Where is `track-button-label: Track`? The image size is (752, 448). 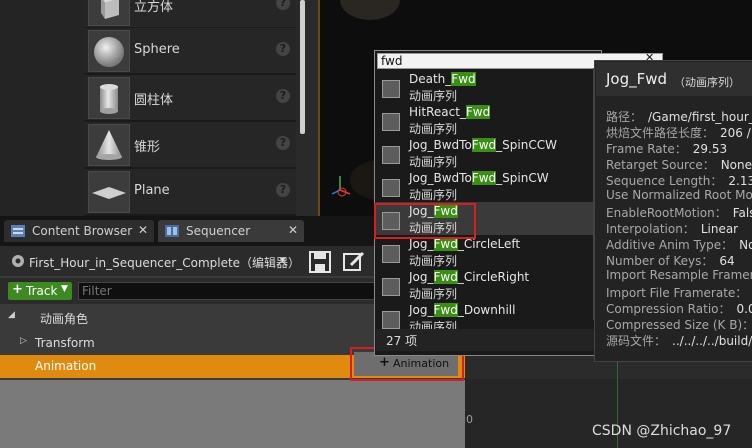
track-button-label: Track is located at coordinates (42, 291).